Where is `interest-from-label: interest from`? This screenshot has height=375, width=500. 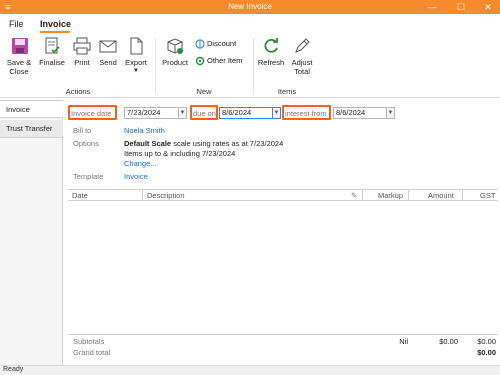 interest-from-label: interest from is located at coordinates (306, 113).